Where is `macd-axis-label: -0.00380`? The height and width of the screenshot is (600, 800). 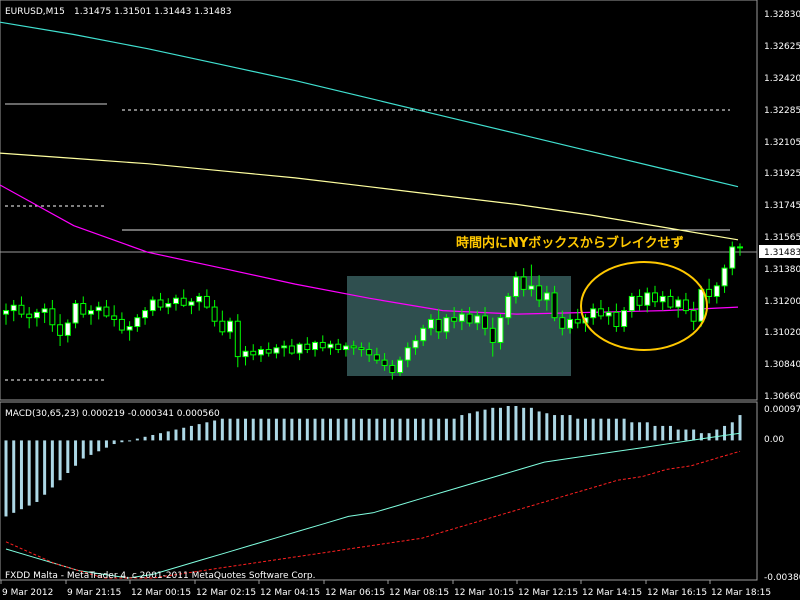
macd-axis-label: -0.00380 is located at coordinates (782, 578).